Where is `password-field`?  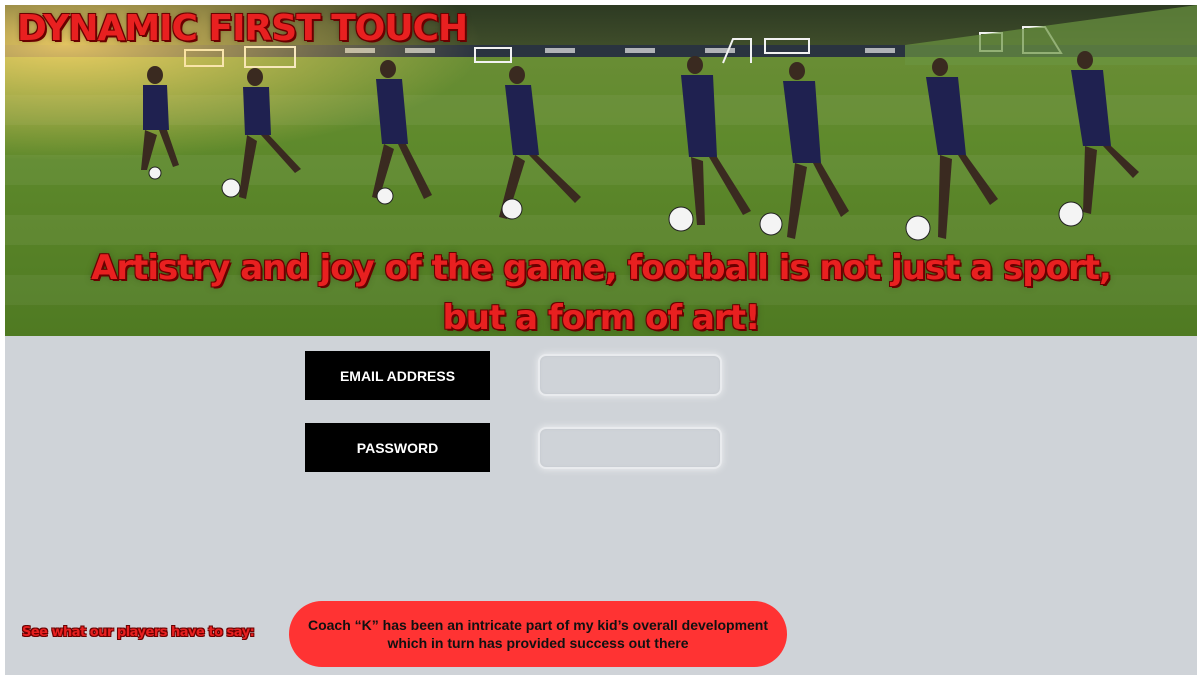
password-field is located at coordinates (630, 448).